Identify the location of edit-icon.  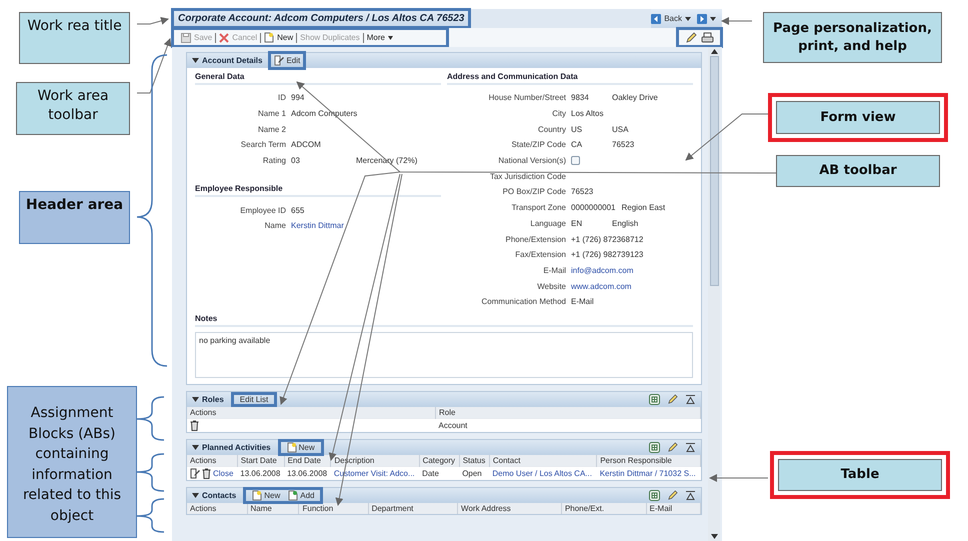
(195, 473).